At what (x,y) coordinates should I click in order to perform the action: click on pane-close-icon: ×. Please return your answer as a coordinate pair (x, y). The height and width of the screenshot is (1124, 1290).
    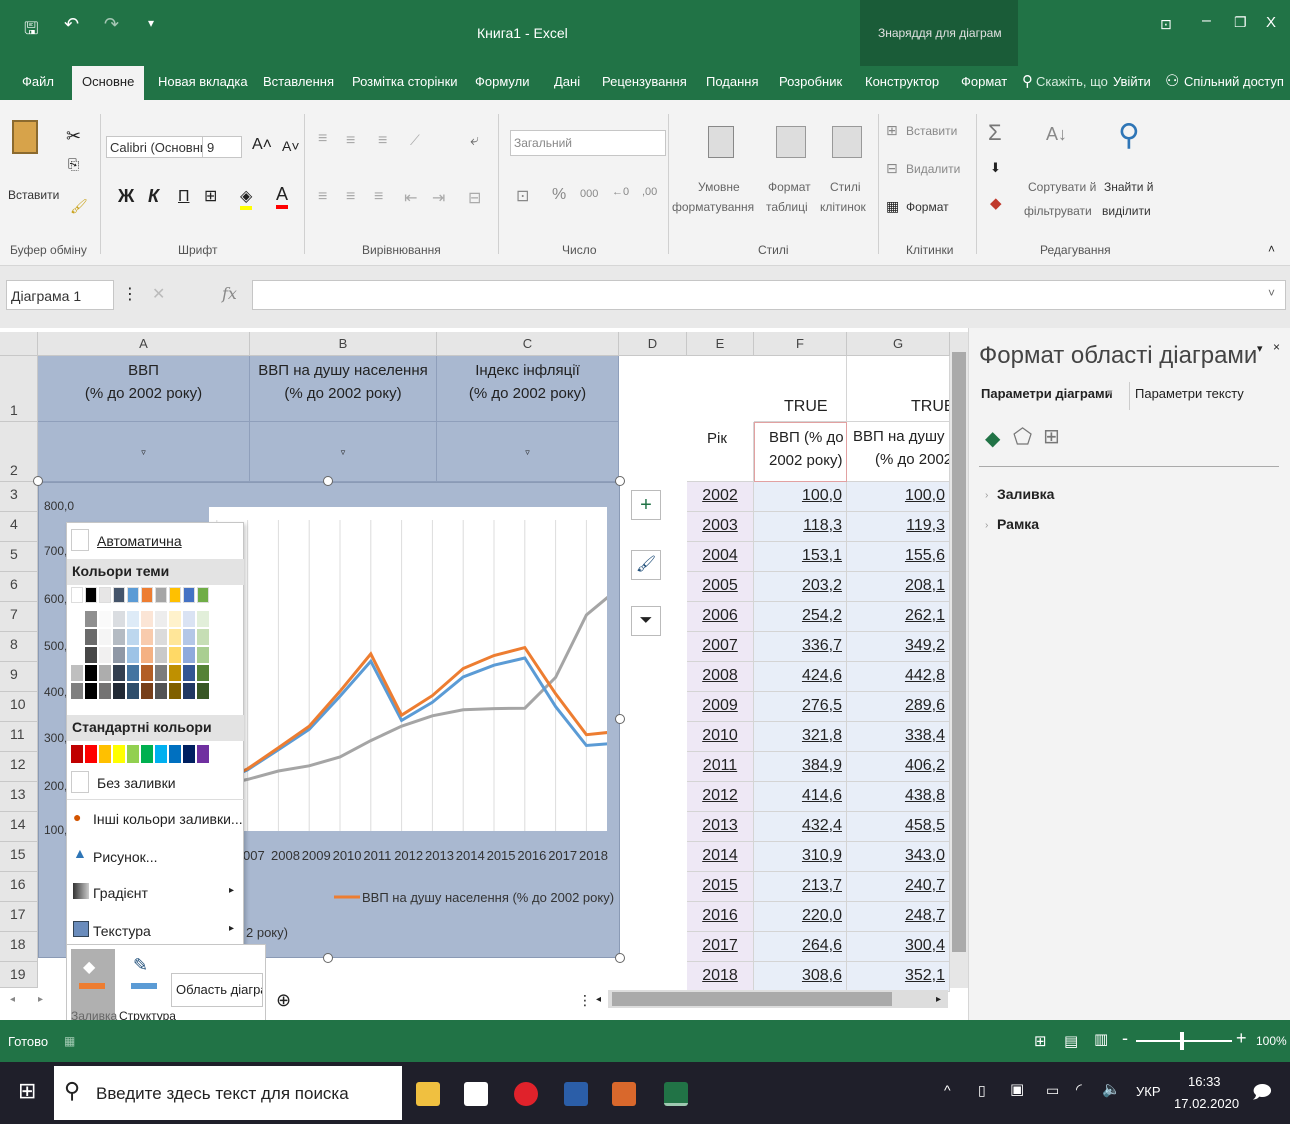
    Looking at the image, I should click on (1276, 347).